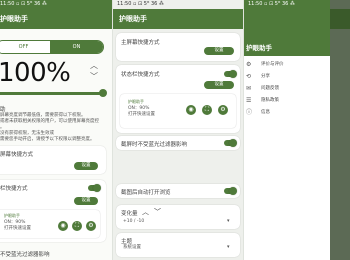  I want to click on drawer-item-label: 隐私政策, so click(270, 100).